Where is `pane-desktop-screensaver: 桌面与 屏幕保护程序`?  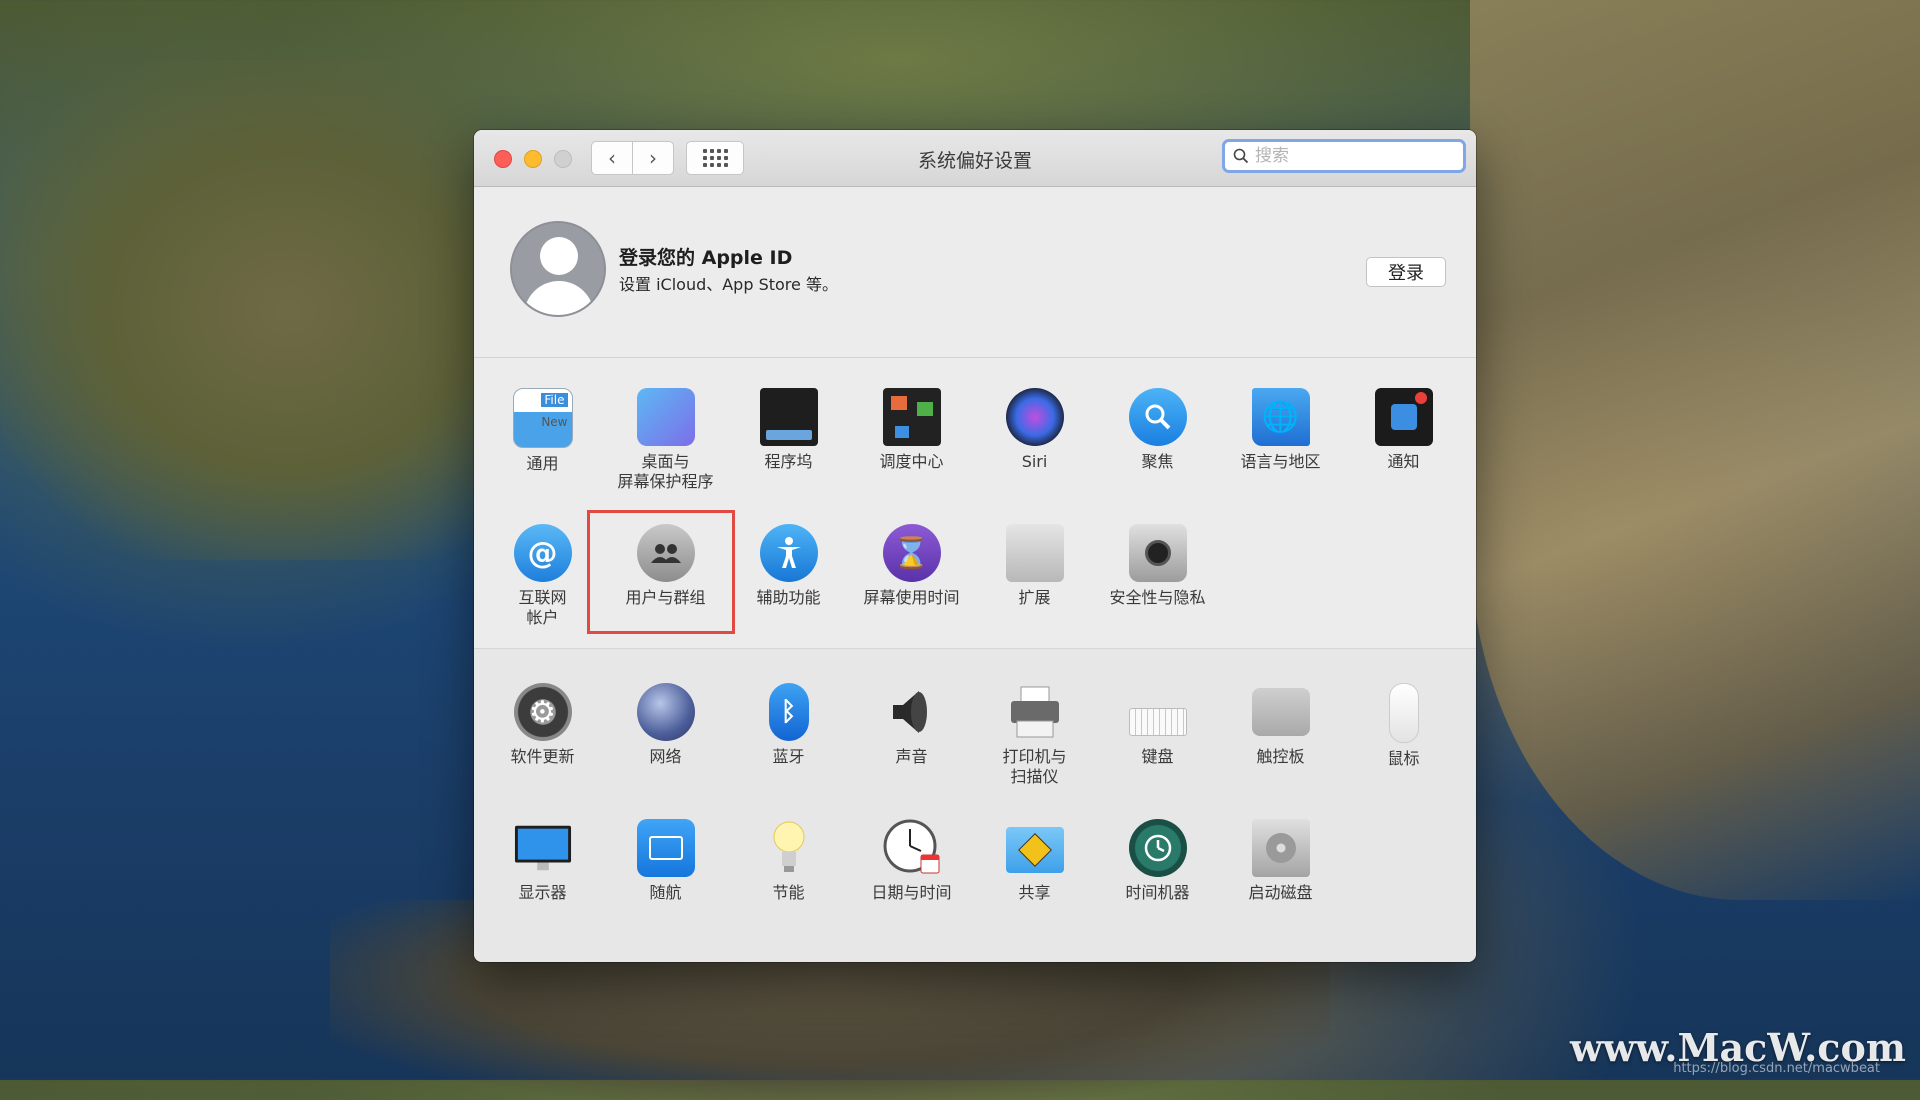 pane-desktop-screensaver: 桌面与 屏幕保护程序 is located at coordinates (665, 440).